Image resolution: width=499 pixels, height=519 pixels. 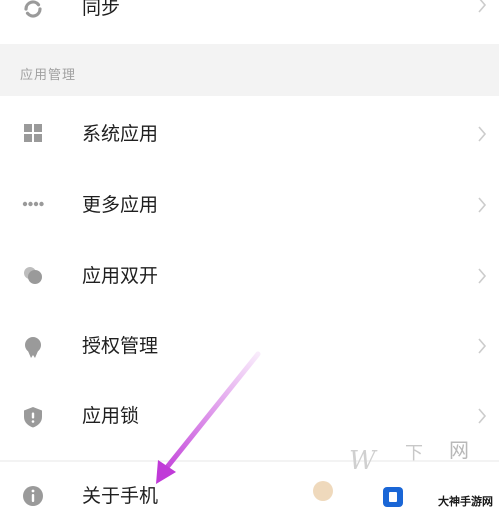 I want to click on svg-text: 网, so click(x=459, y=450).